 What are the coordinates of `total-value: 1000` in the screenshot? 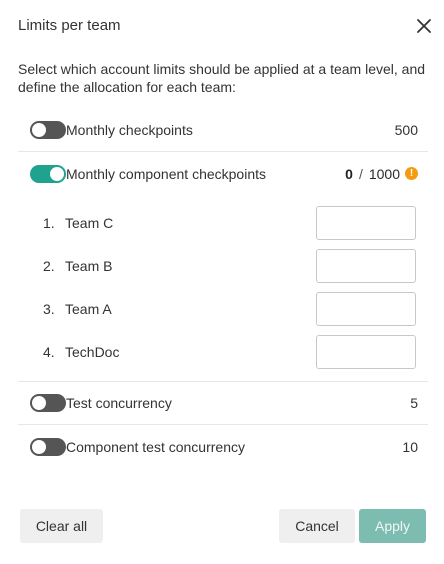 It's located at (384, 173).